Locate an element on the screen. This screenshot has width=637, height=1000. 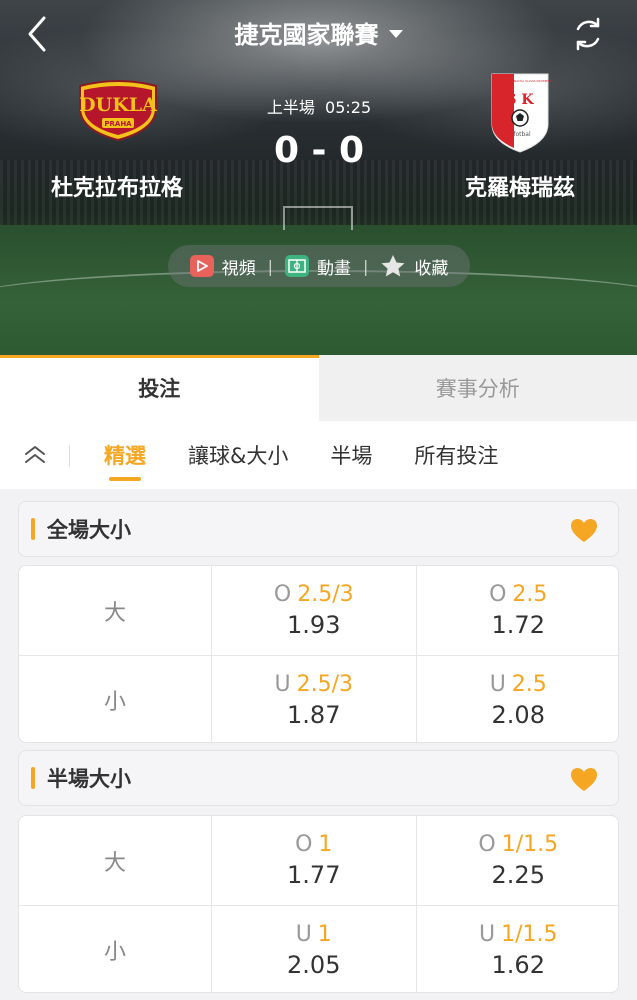
tab-featured: 精選 is located at coordinates (125, 455).